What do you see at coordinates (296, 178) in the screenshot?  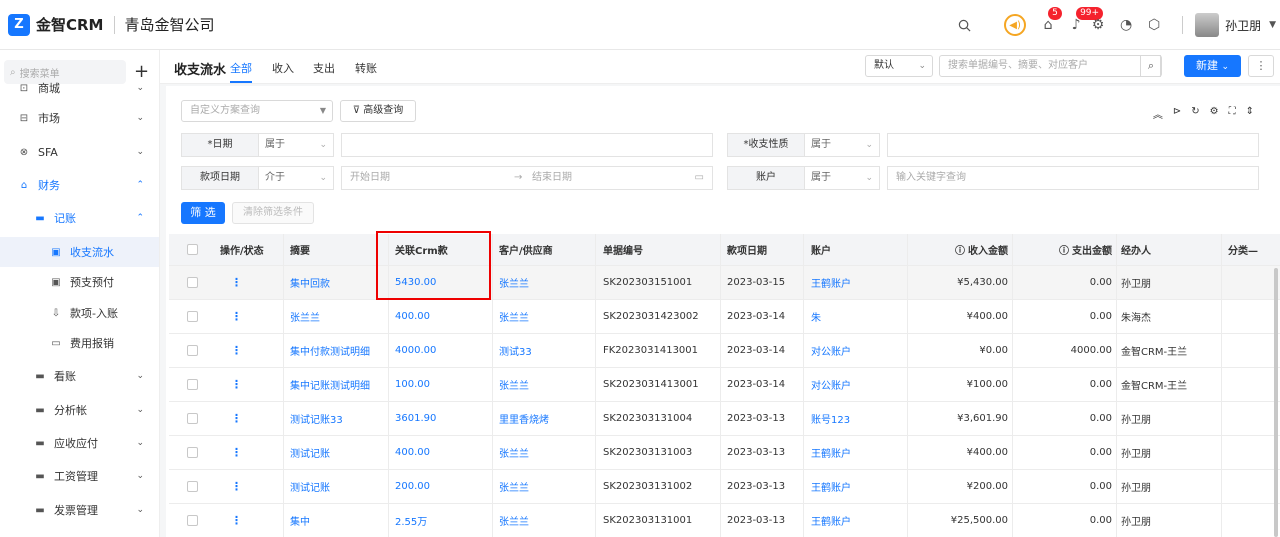 I see `due-date-operator-select: 介于 ⌄` at bounding box center [296, 178].